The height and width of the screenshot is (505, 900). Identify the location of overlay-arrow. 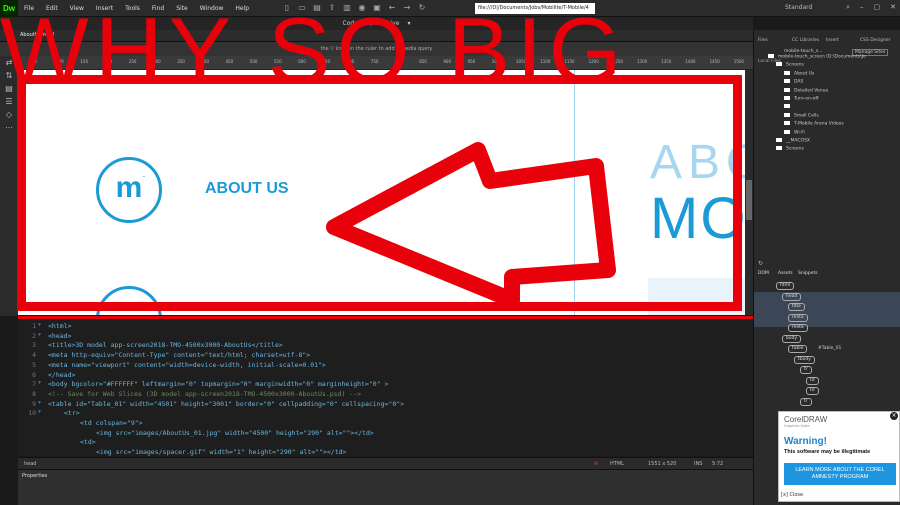
(471, 225).